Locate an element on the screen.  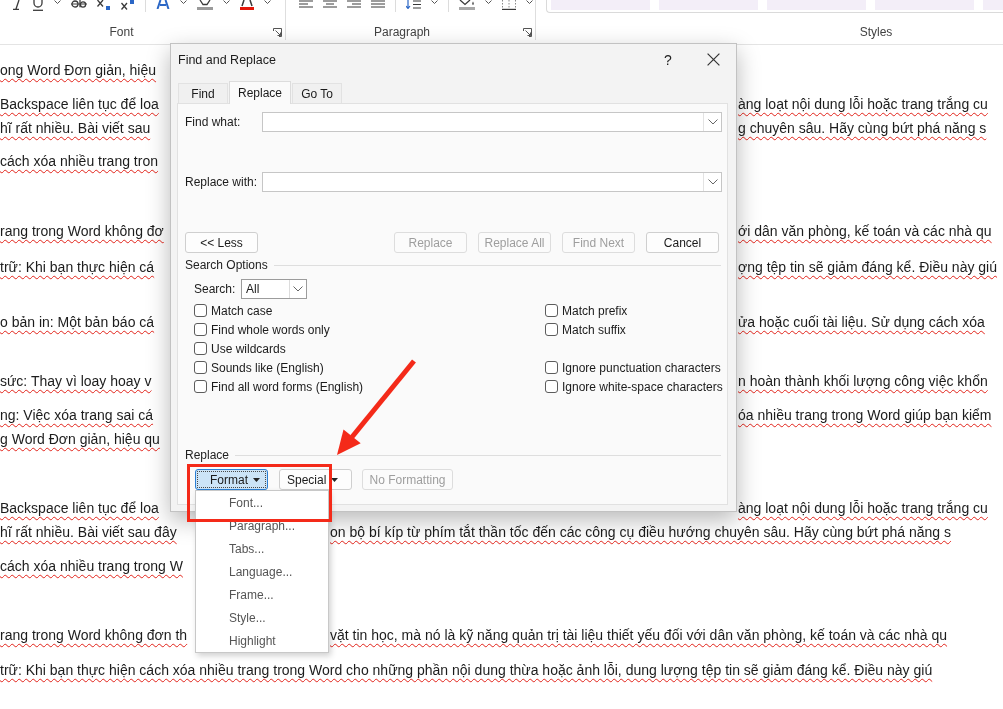
underline-icon is located at coordinates (38, 5).